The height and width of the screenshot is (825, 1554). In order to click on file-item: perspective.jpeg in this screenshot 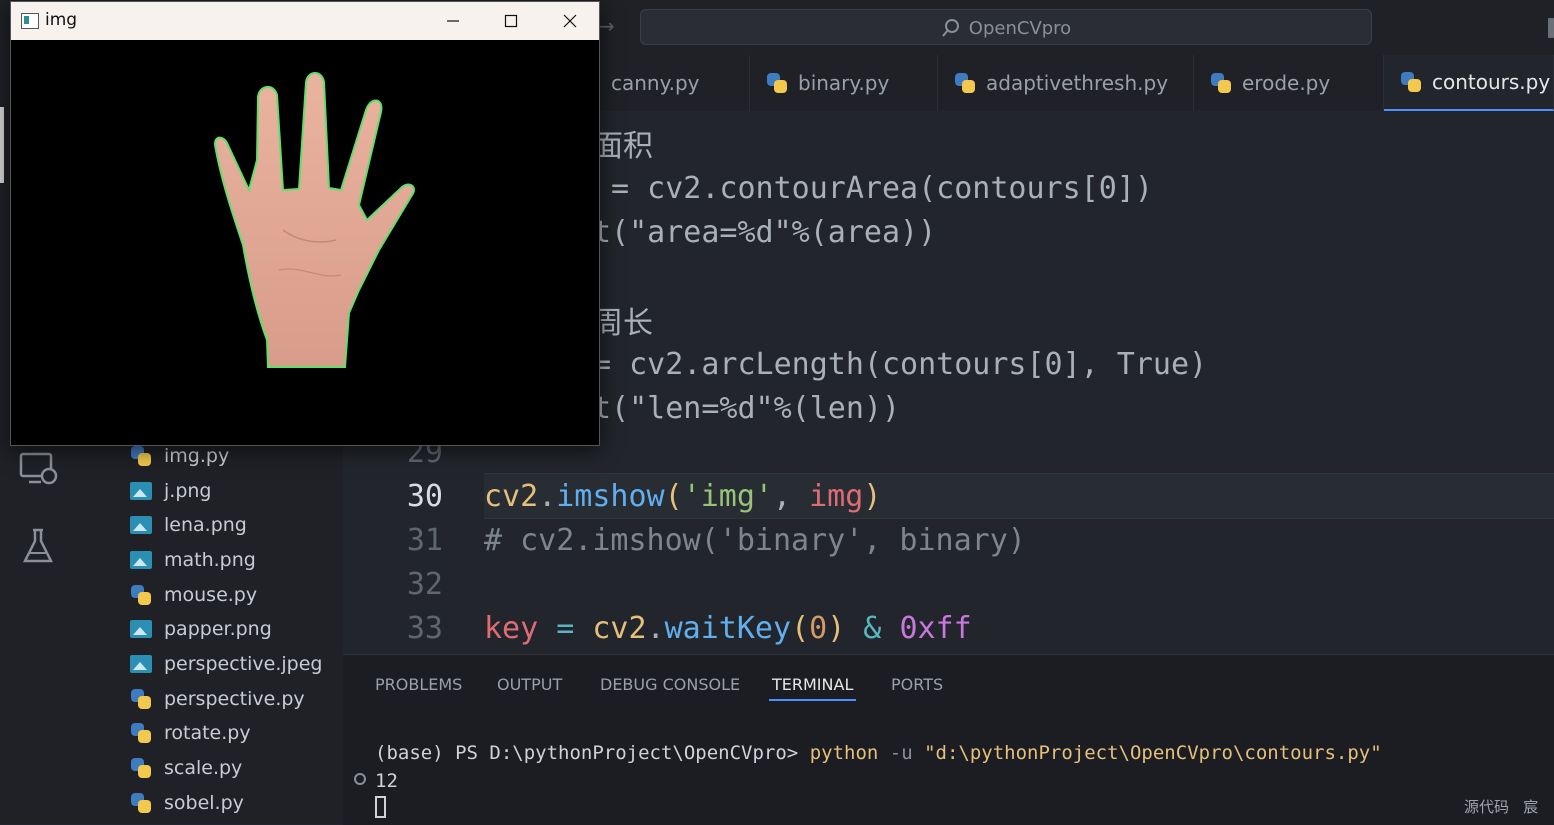, I will do `click(226, 664)`.